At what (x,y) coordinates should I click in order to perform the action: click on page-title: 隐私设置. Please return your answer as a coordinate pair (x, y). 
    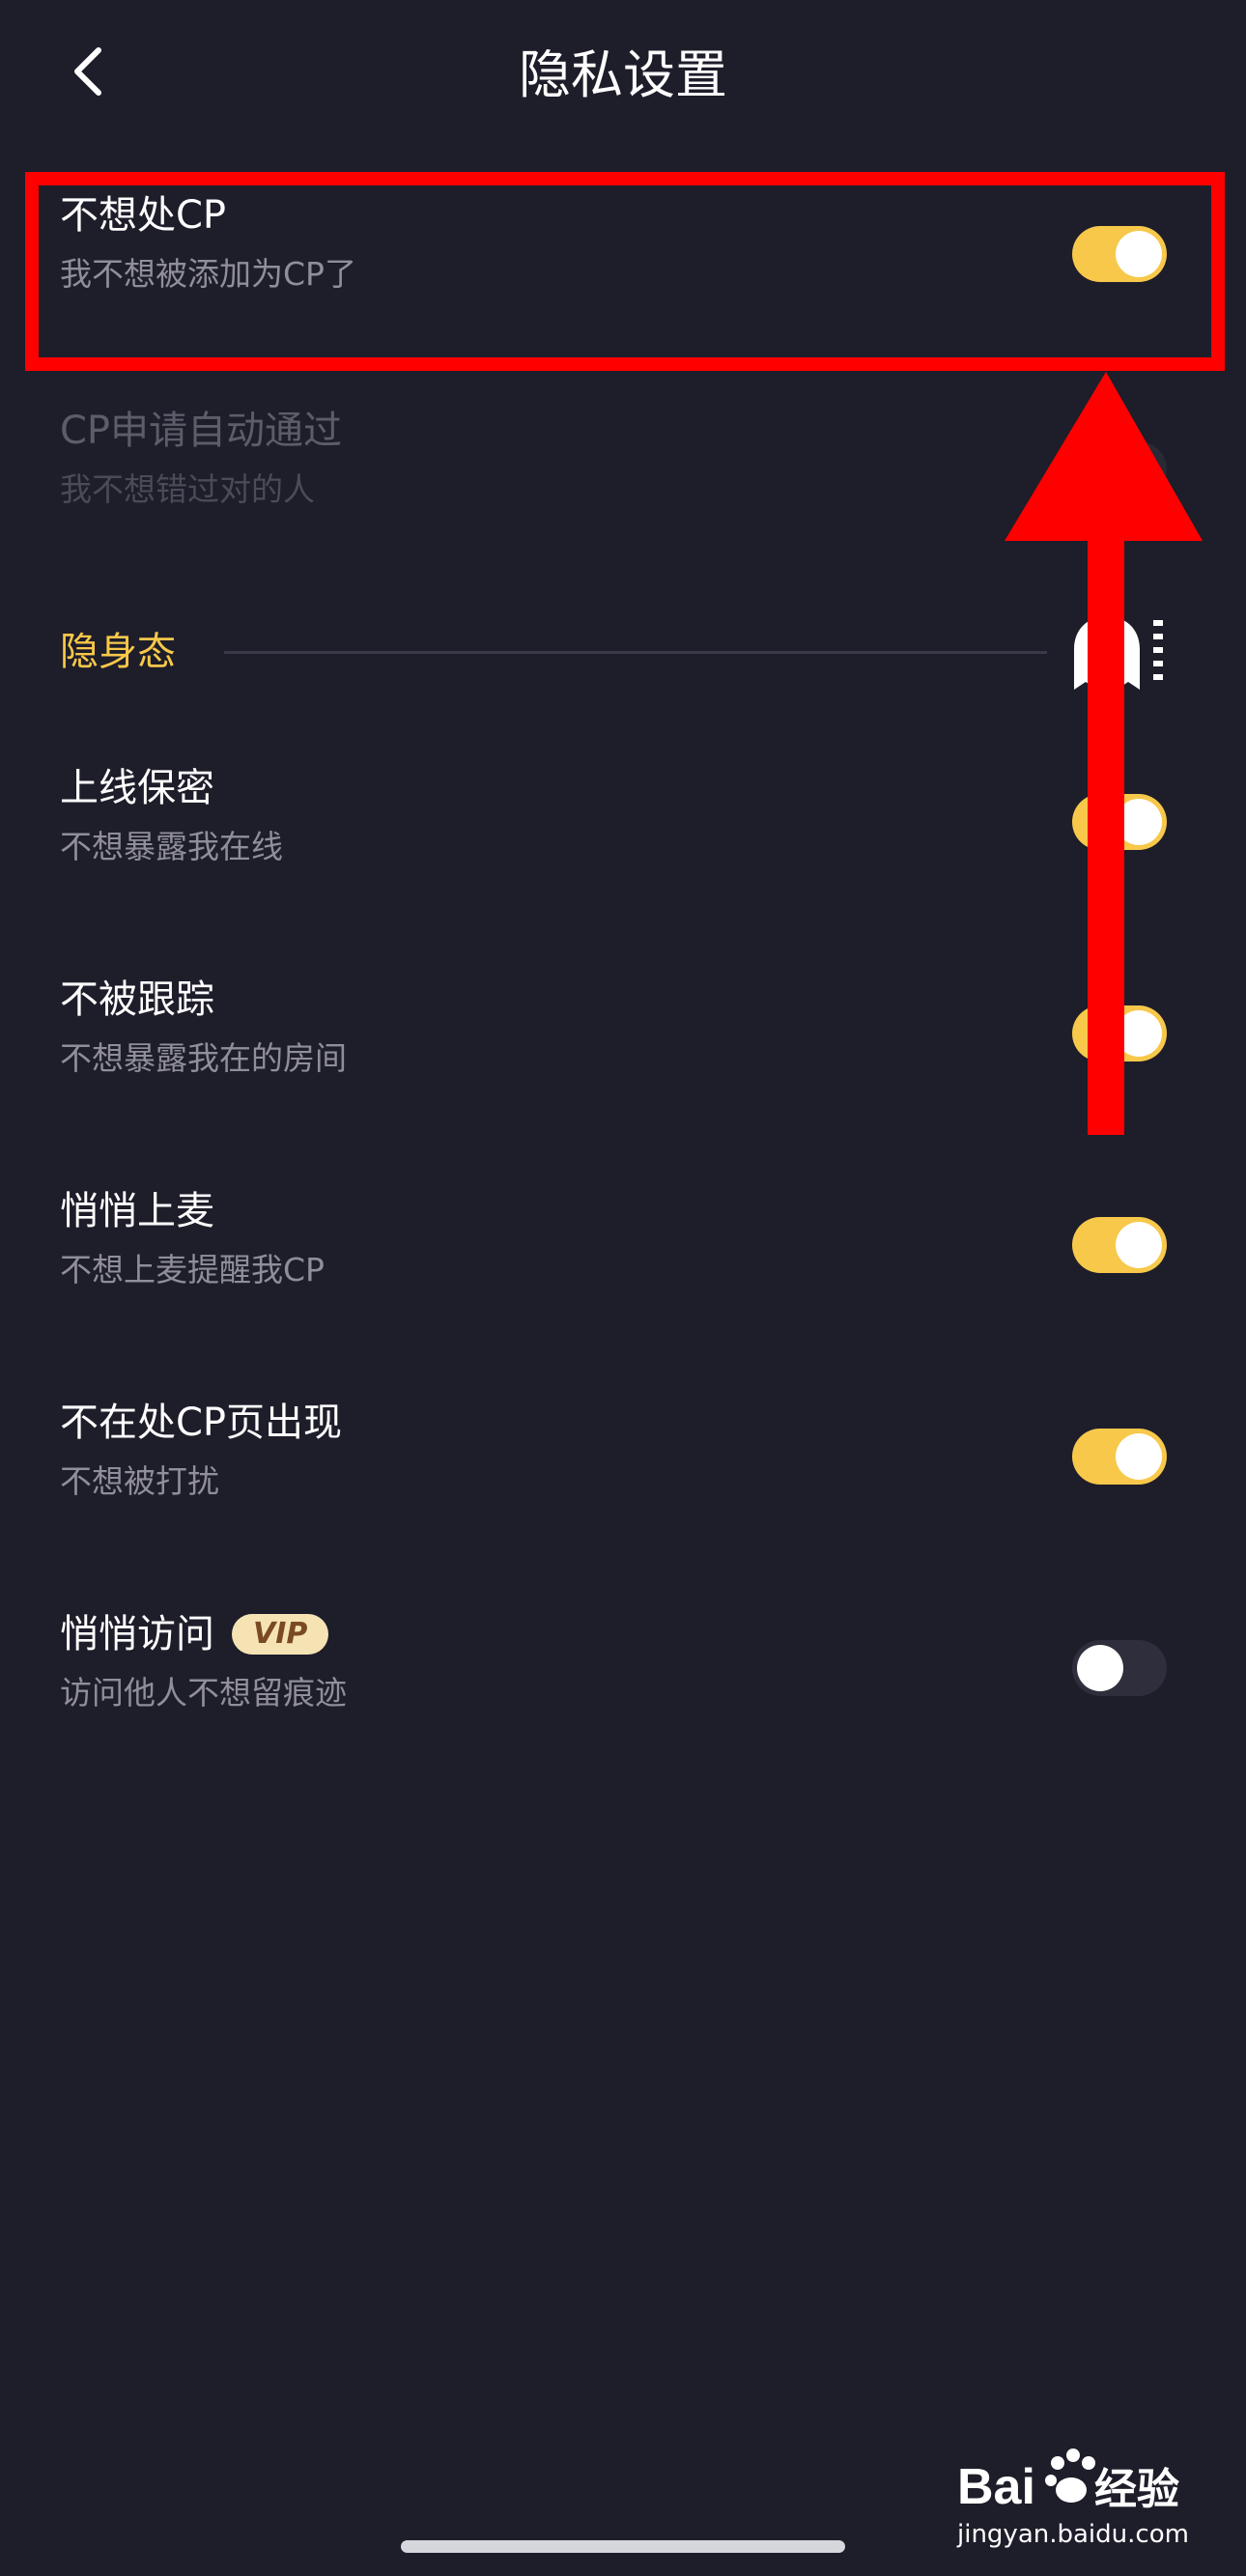
    Looking at the image, I should click on (623, 74).